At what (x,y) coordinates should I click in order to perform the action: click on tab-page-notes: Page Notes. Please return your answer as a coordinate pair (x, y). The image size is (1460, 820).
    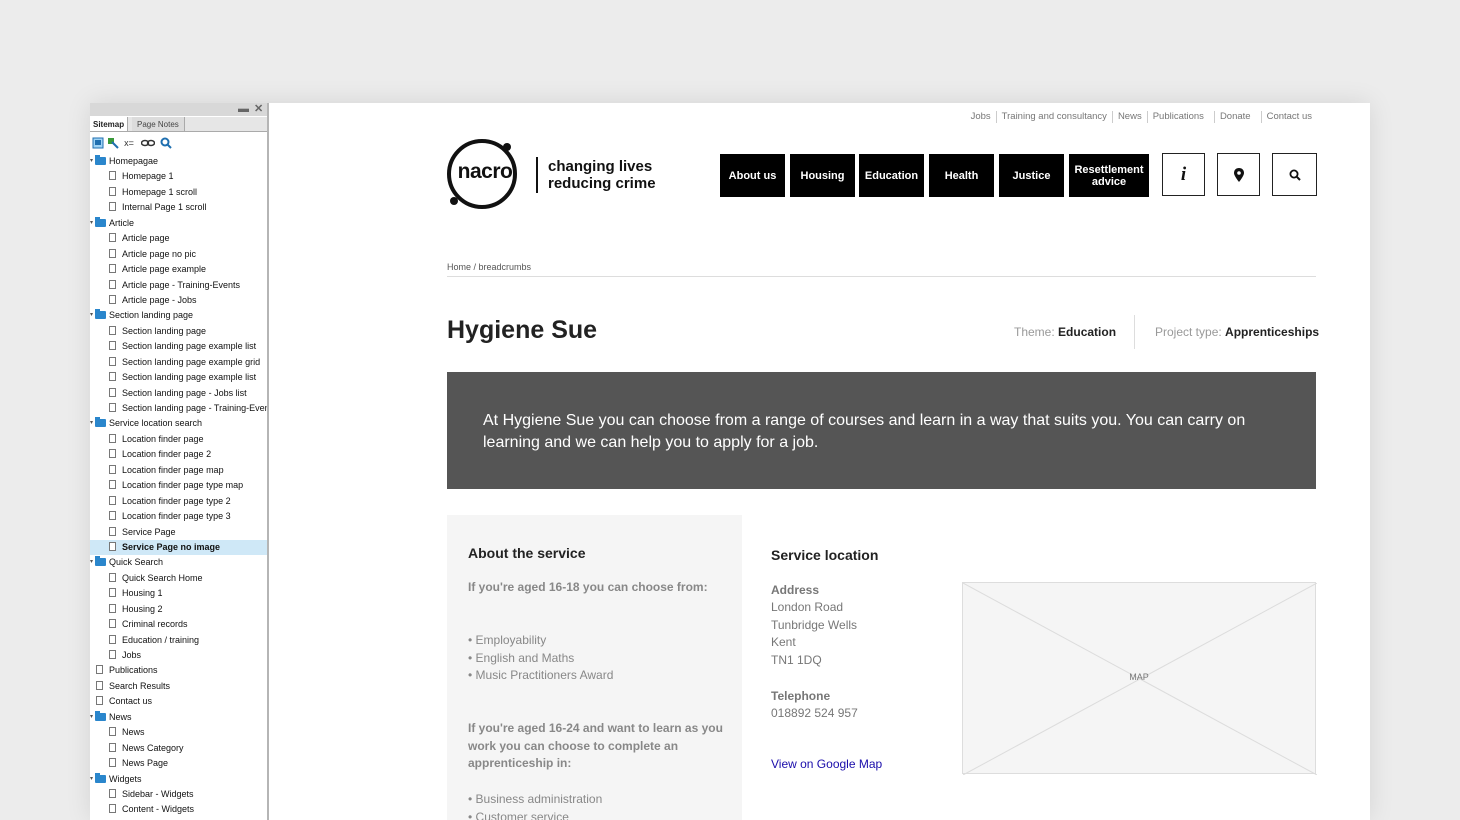
    Looking at the image, I should click on (158, 124).